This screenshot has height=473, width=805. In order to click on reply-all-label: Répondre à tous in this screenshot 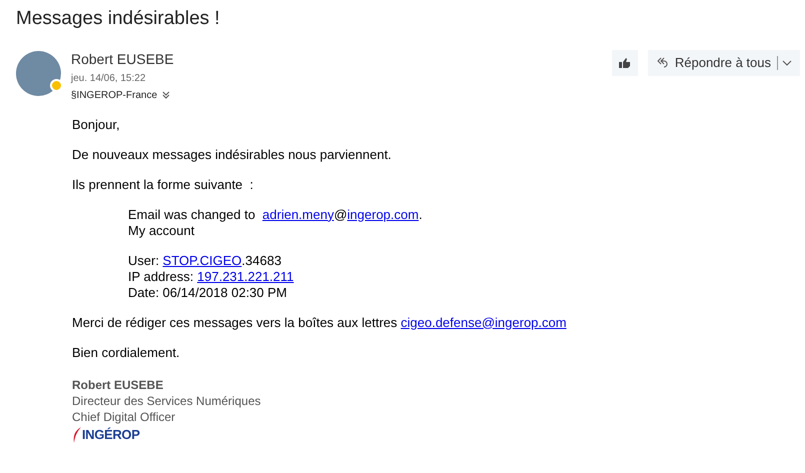, I will do `click(722, 63)`.